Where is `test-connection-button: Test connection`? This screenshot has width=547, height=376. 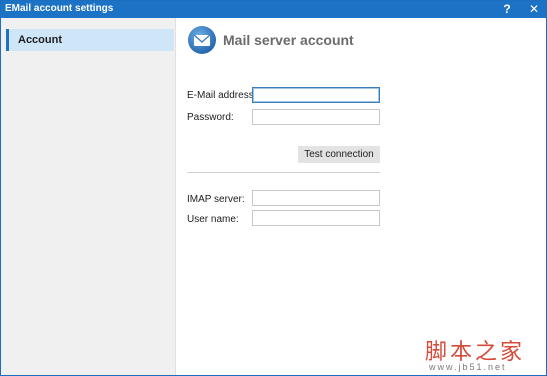 test-connection-button: Test connection is located at coordinates (339, 154).